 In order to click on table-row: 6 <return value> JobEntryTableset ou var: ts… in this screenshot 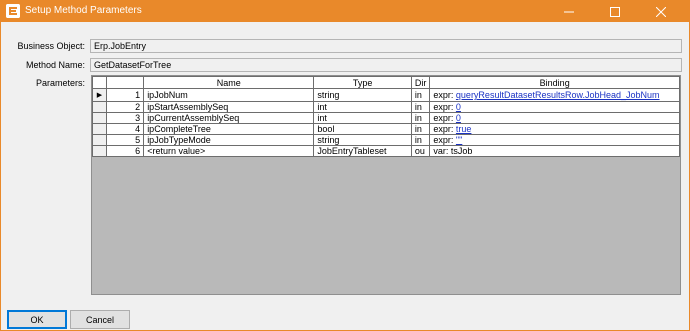, I will do `click(386, 151)`.